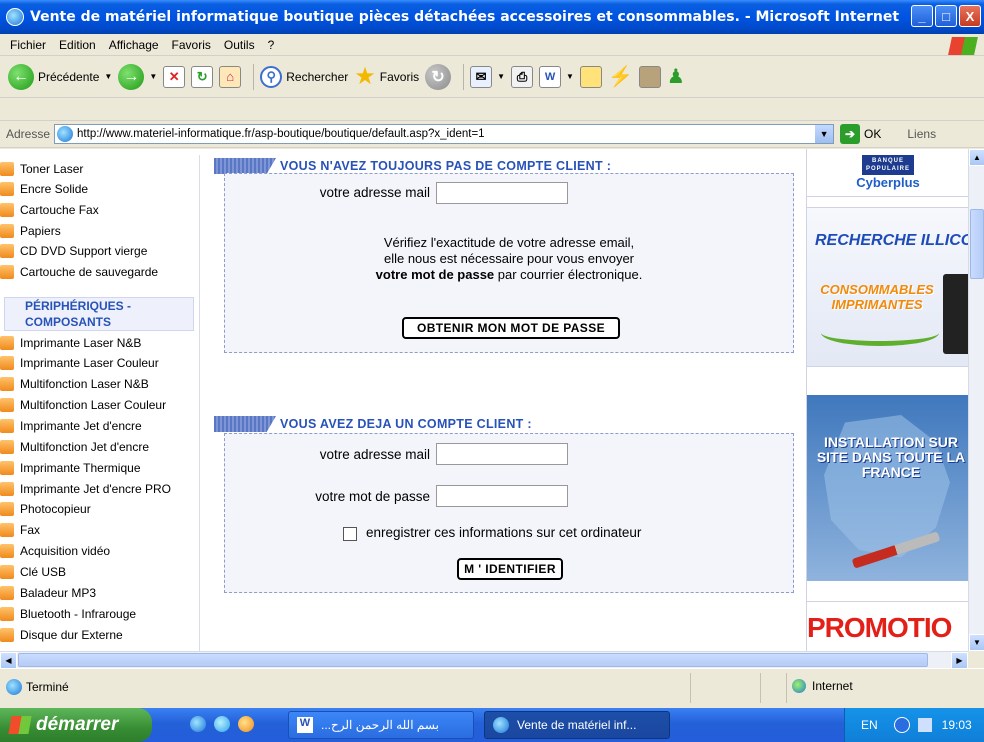 The width and height of the screenshot is (984, 742). What do you see at coordinates (60, 76) in the screenshot?
I see `back-button: ← Précédente ▼` at bounding box center [60, 76].